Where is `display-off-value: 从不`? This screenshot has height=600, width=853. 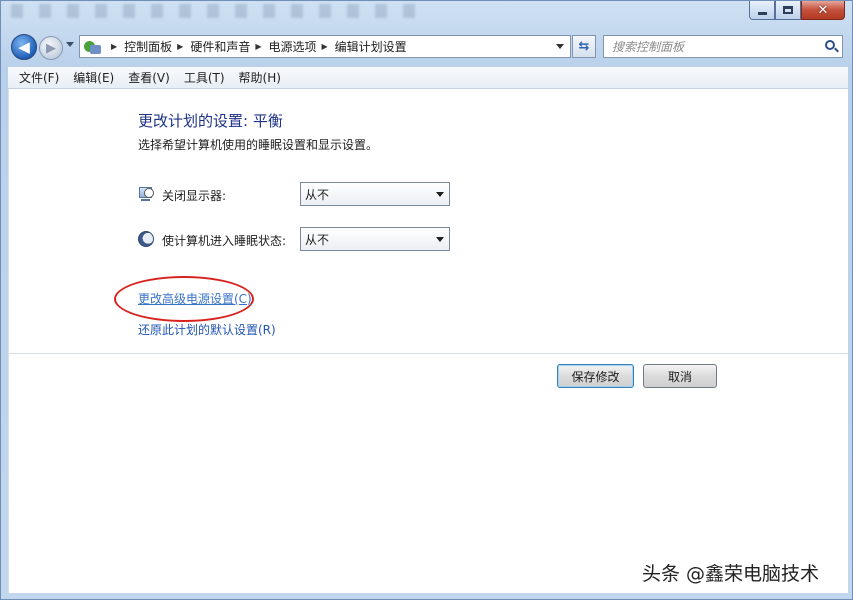 display-off-value: 从不 is located at coordinates (317, 194).